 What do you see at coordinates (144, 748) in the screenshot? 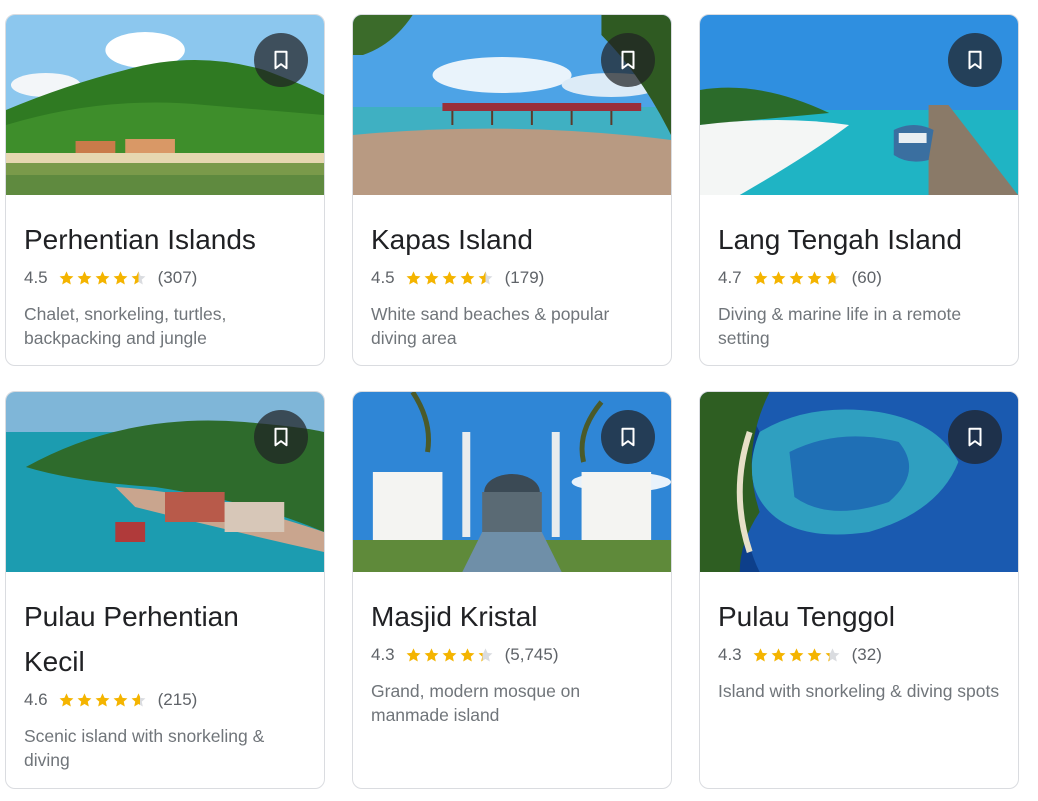
I see `destination-description: Scenic island with snorkeling & diving` at bounding box center [144, 748].